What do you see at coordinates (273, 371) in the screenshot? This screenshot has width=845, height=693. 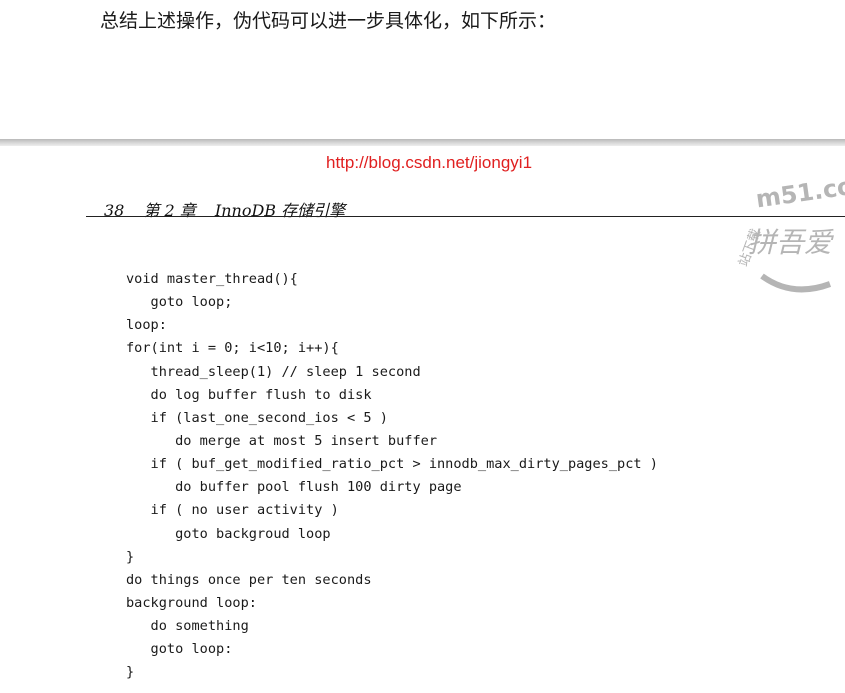 I see `code-line: thread_sleep(1) // sleep 1 second` at bounding box center [273, 371].